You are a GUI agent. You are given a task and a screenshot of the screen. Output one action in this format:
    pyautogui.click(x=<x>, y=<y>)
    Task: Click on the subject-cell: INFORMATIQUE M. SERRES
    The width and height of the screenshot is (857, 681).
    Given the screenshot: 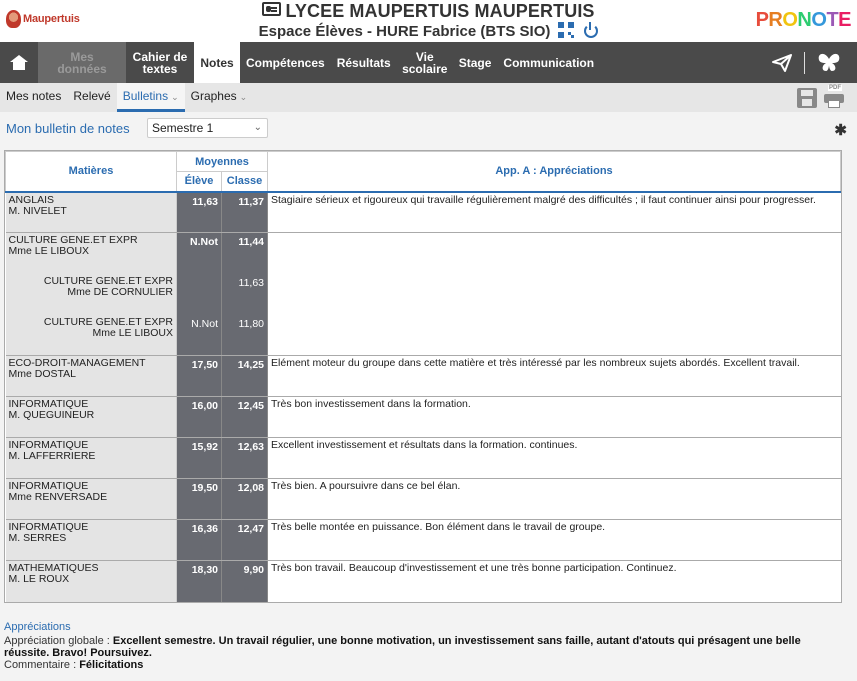 What is the action you would take?
    pyautogui.click(x=91, y=540)
    